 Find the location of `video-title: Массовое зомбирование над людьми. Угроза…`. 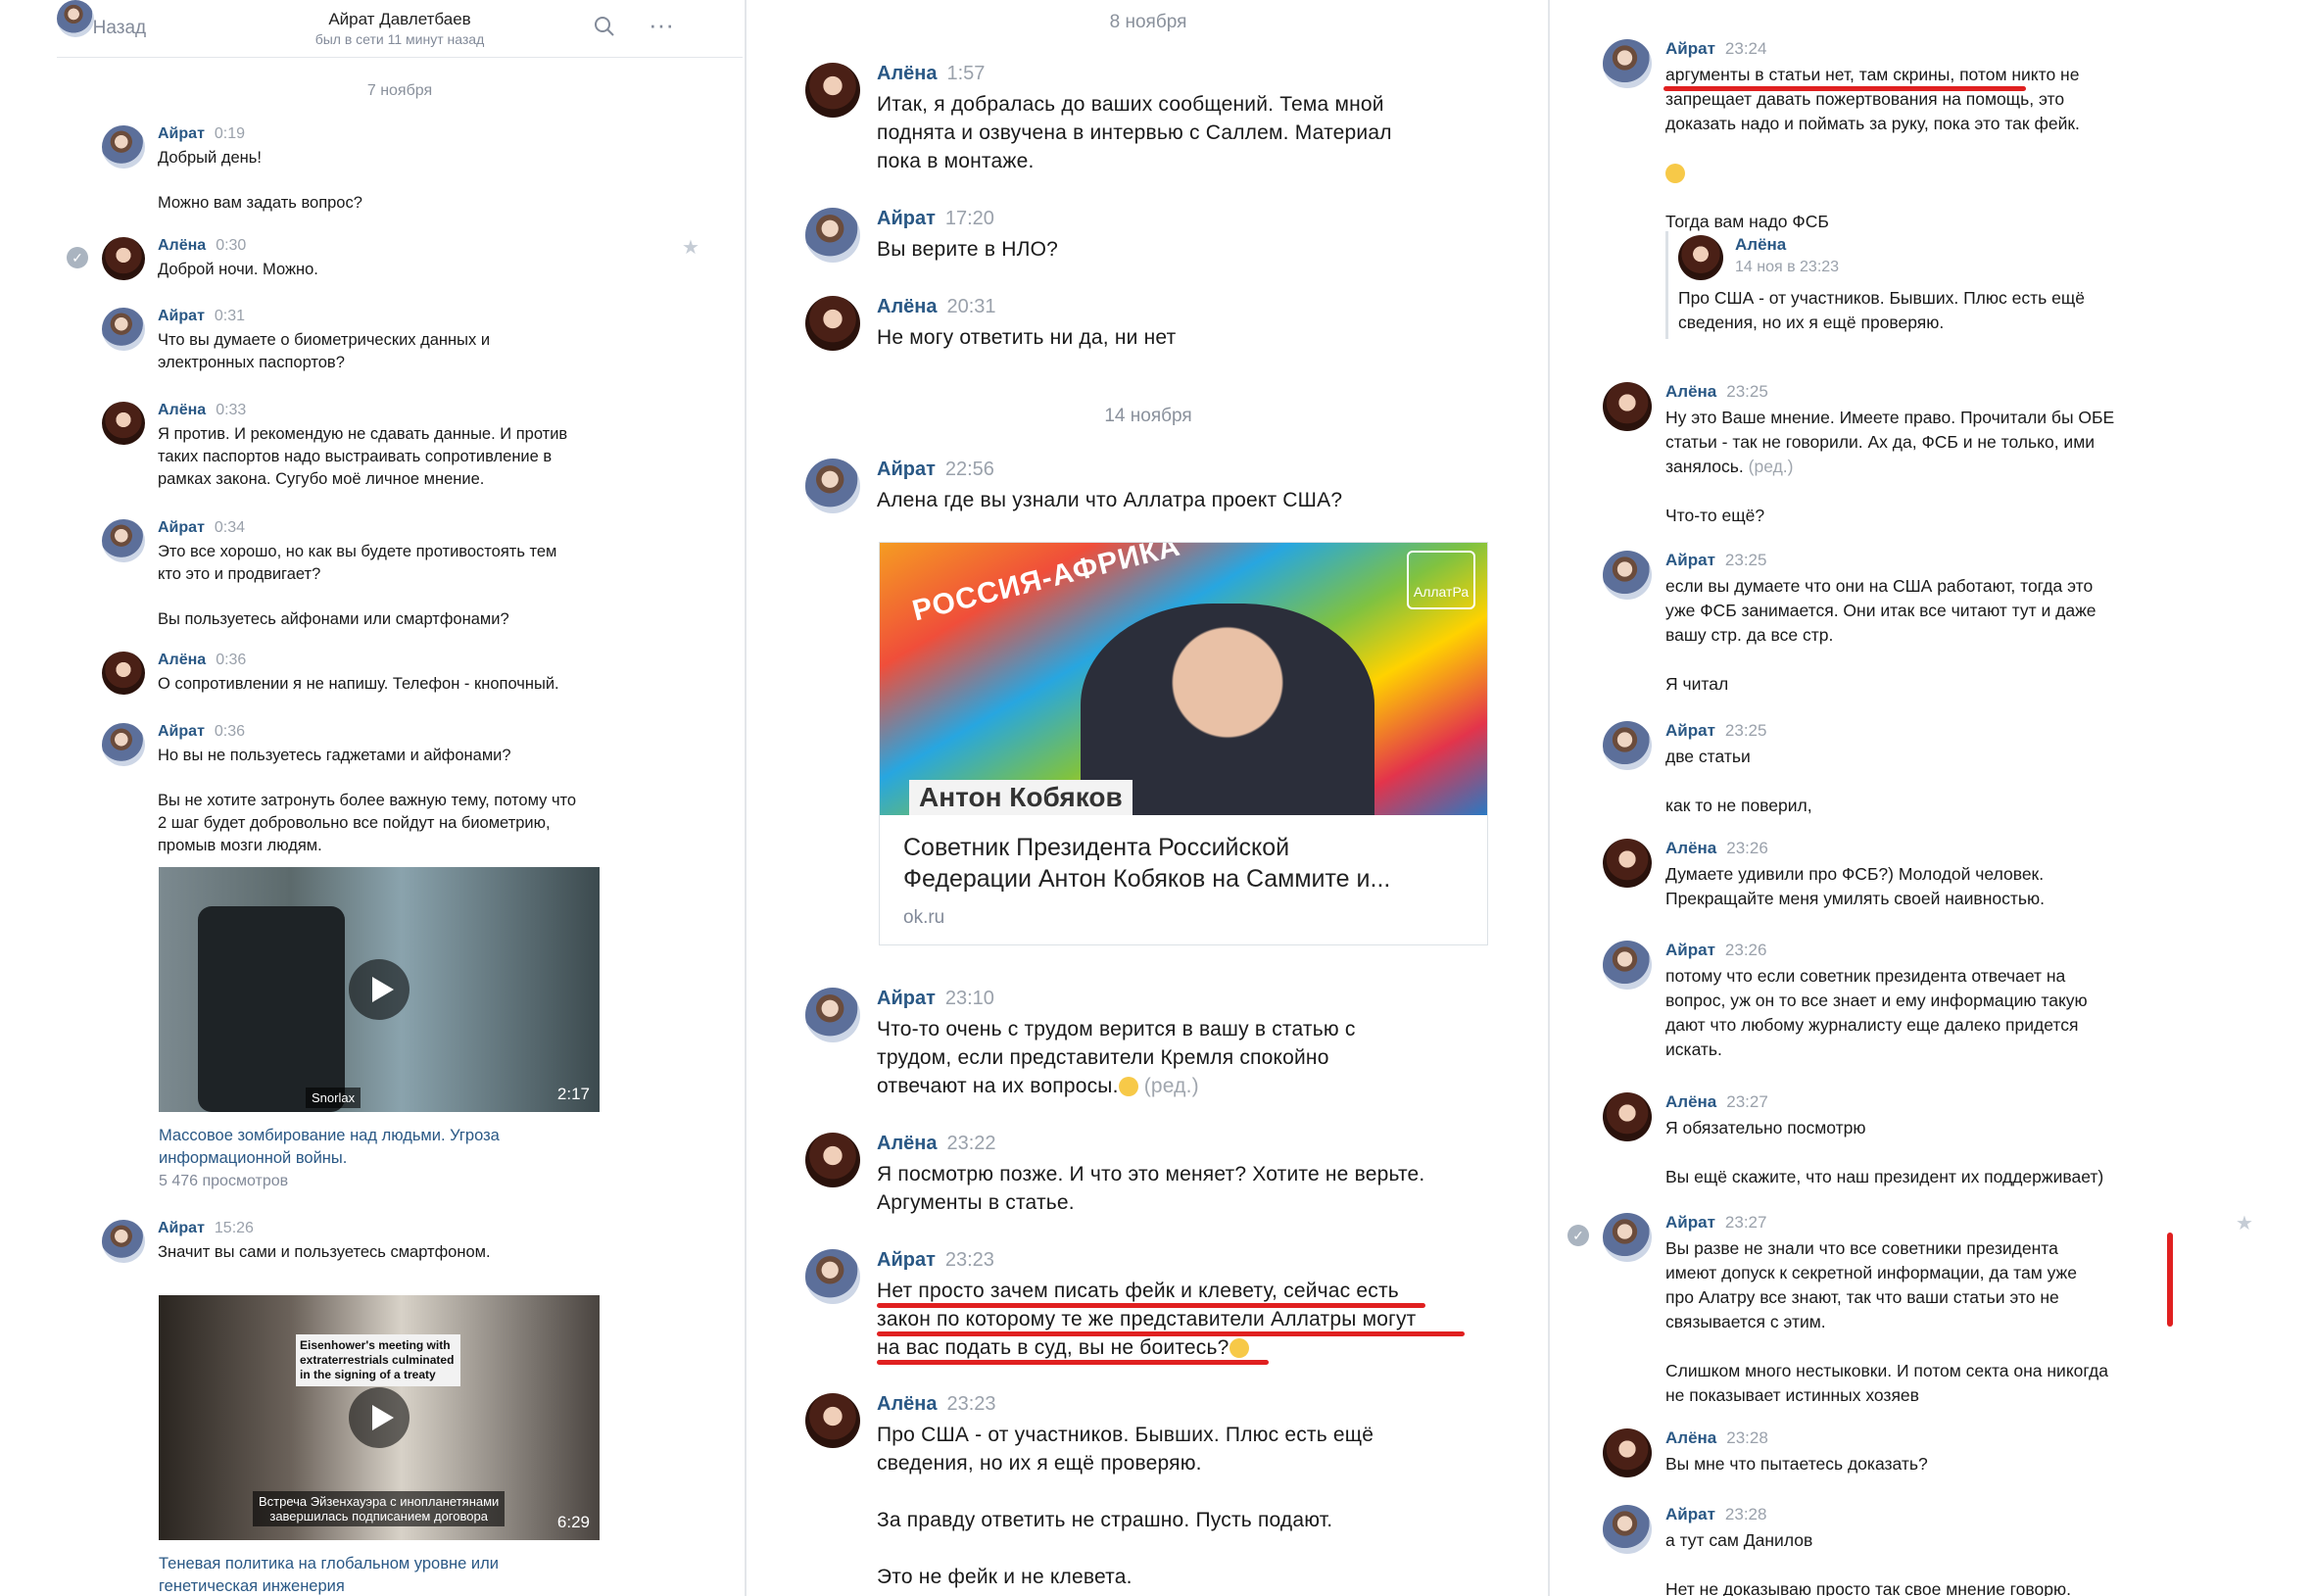

video-title: Массовое зомбирование над людьми. Угроза… is located at coordinates (374, 1147).